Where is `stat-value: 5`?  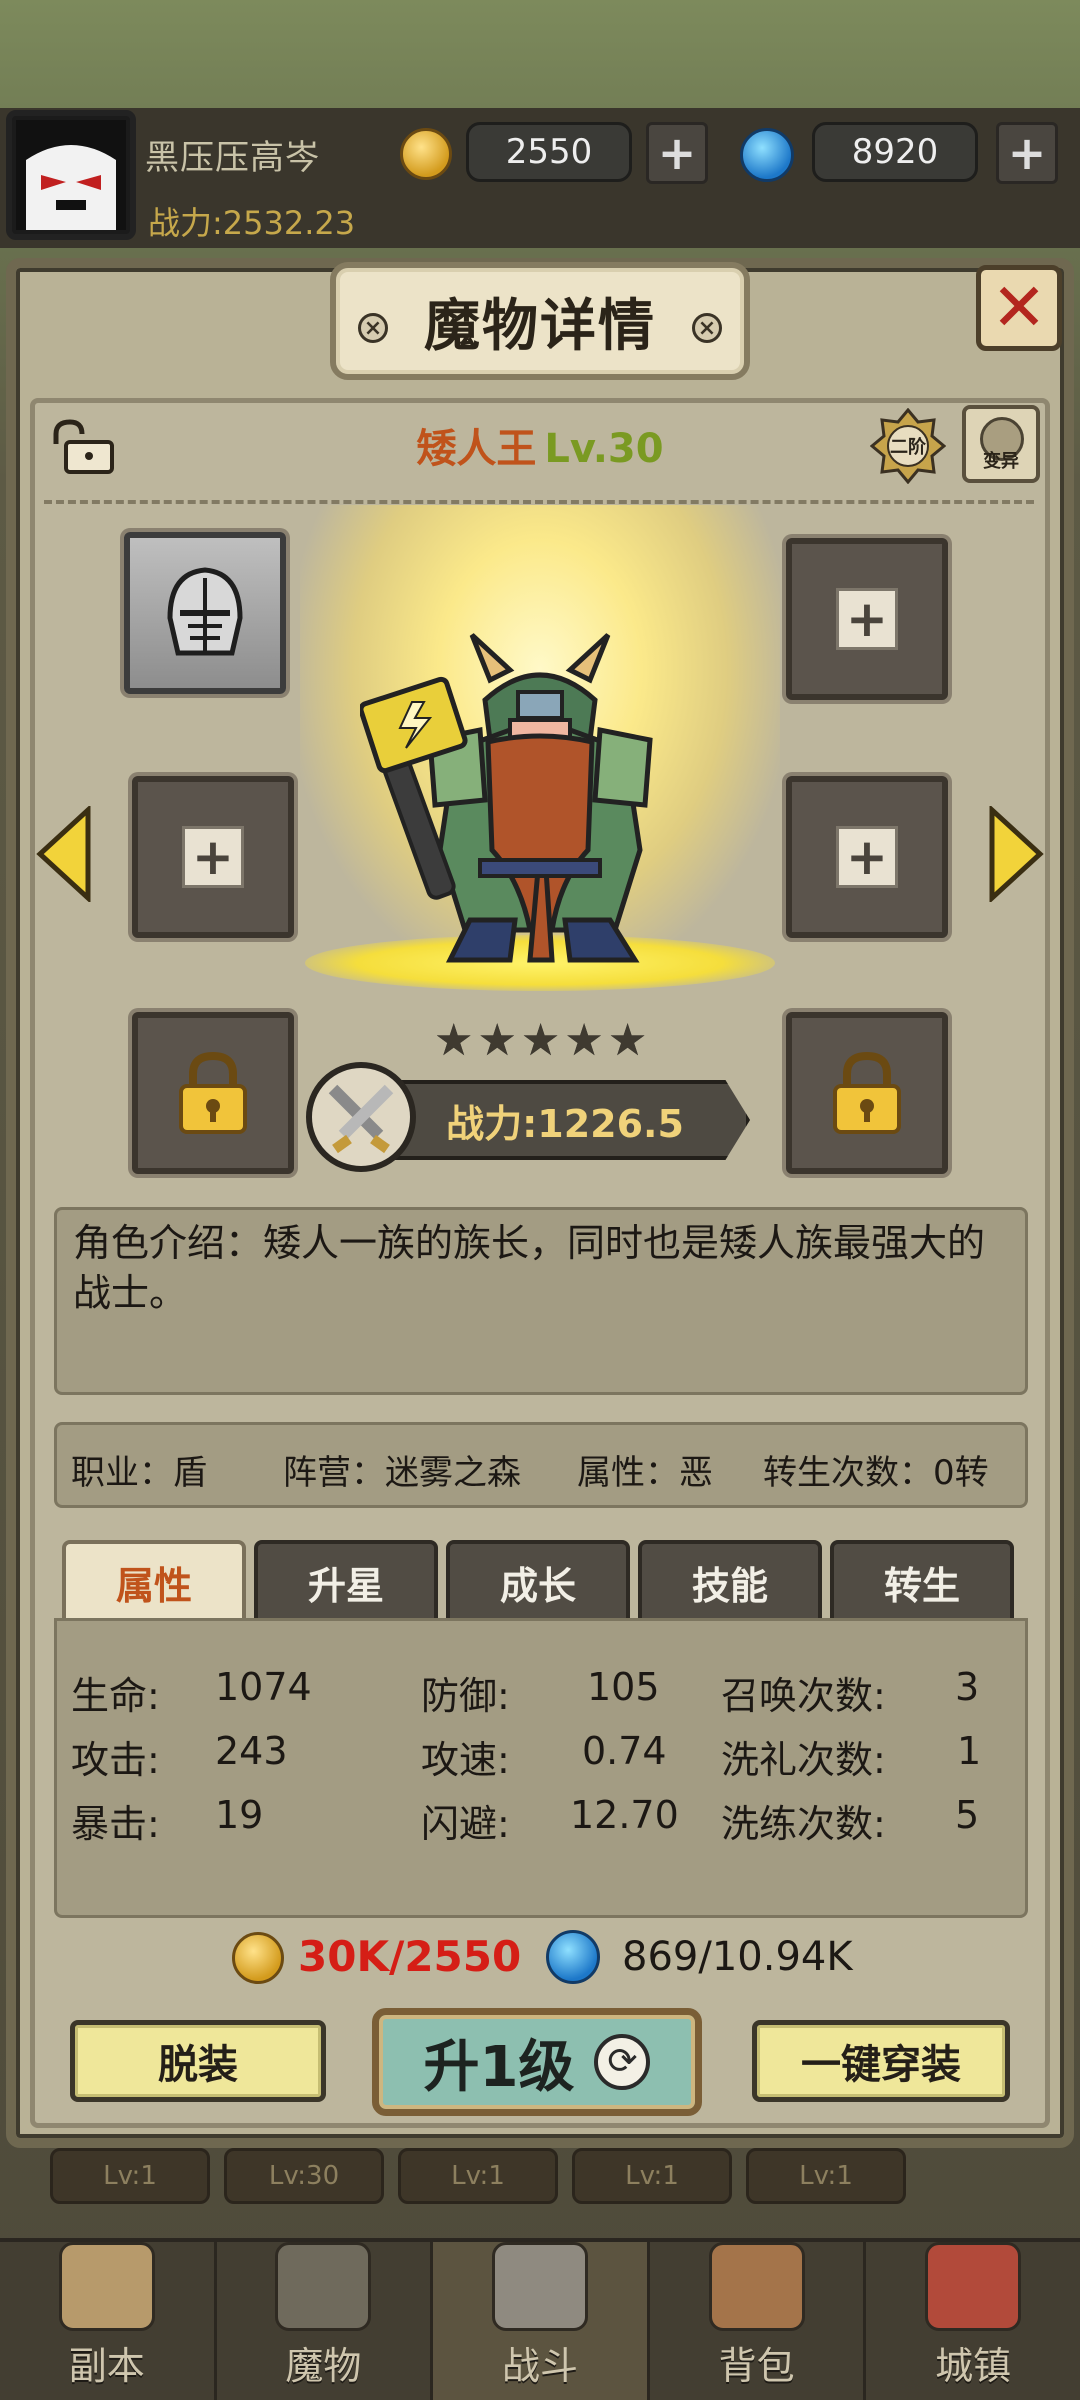 stat-value: 5 is located at coordinates (967, 1815).